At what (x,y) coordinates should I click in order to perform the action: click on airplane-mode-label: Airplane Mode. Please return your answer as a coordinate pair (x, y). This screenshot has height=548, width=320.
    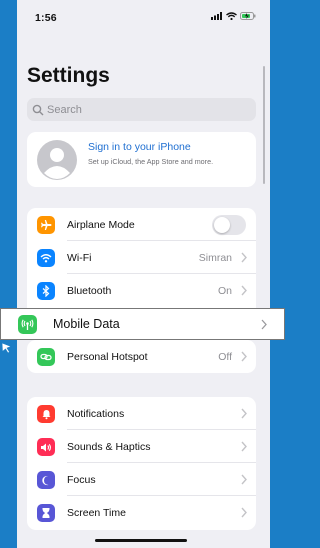
    Looking at the image, I should click on (101, 225).